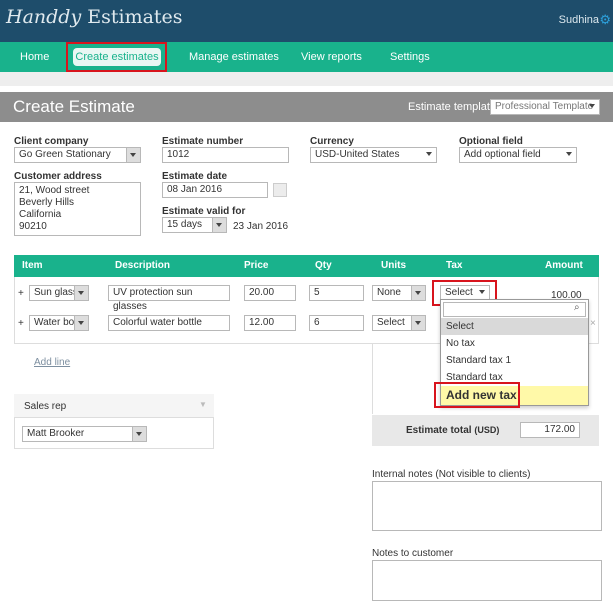  I want to click on highlight-box-add-tax, so click(477, 395).